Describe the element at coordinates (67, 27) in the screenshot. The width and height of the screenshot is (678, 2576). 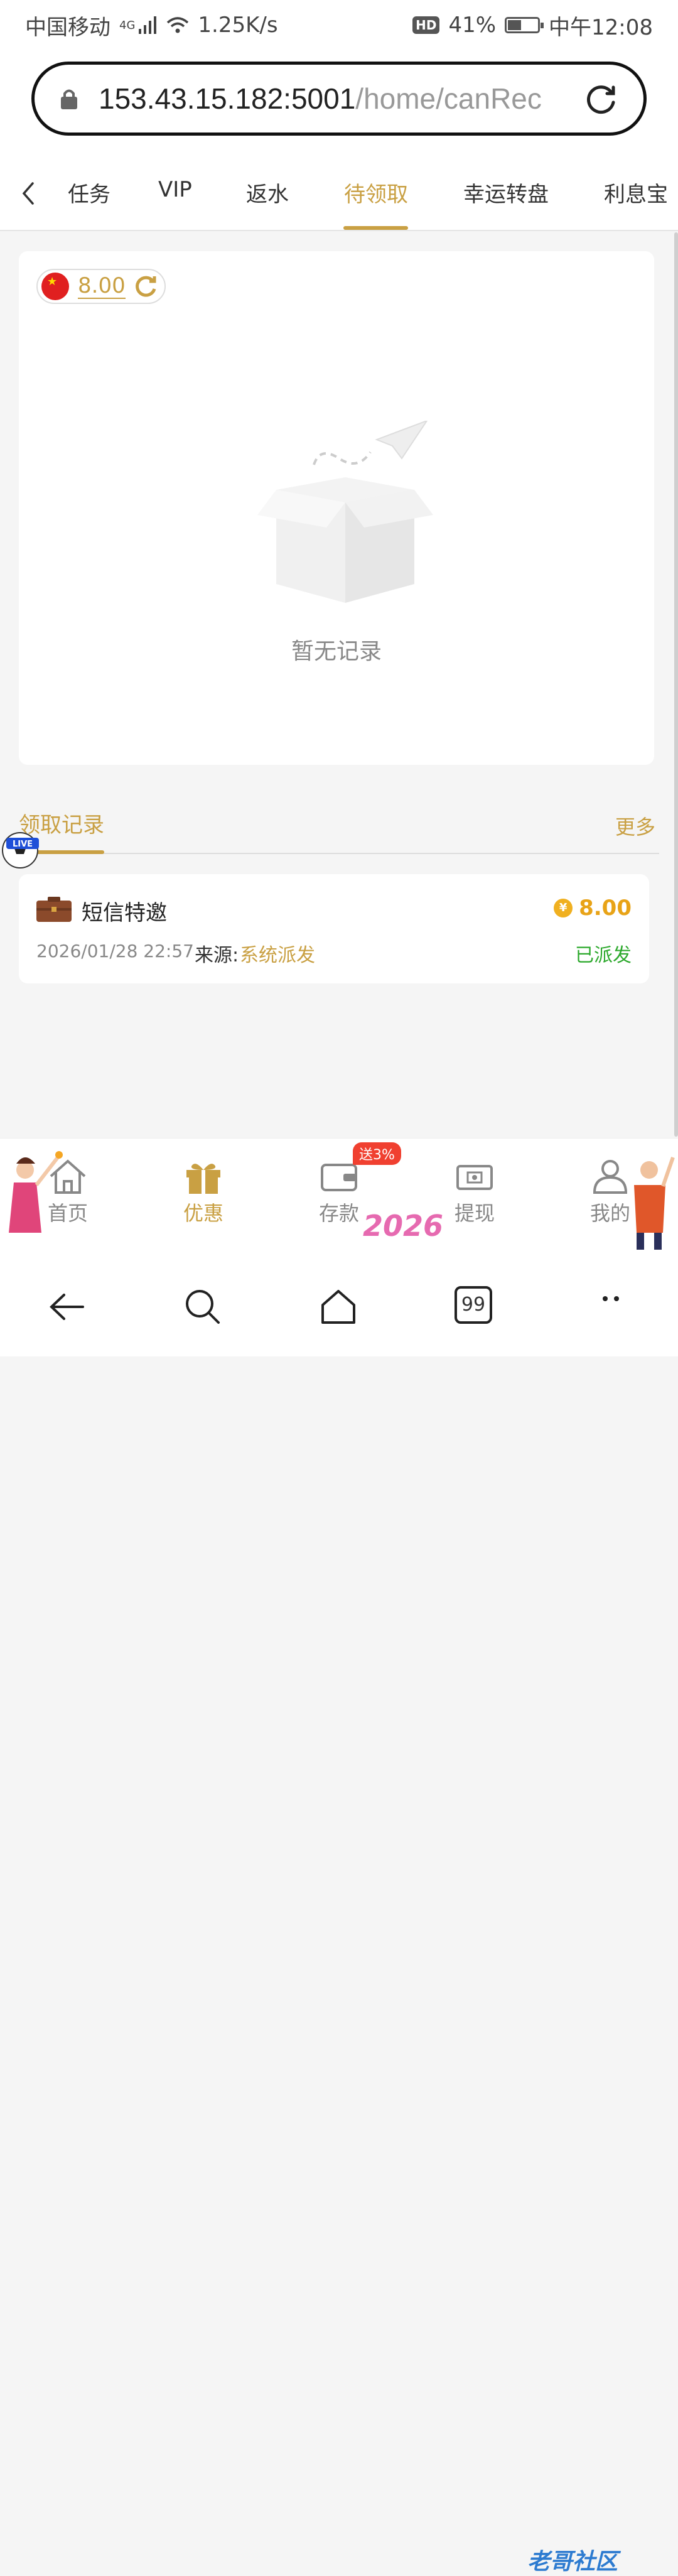
I see `carrier-label: 中国移动` at that location.